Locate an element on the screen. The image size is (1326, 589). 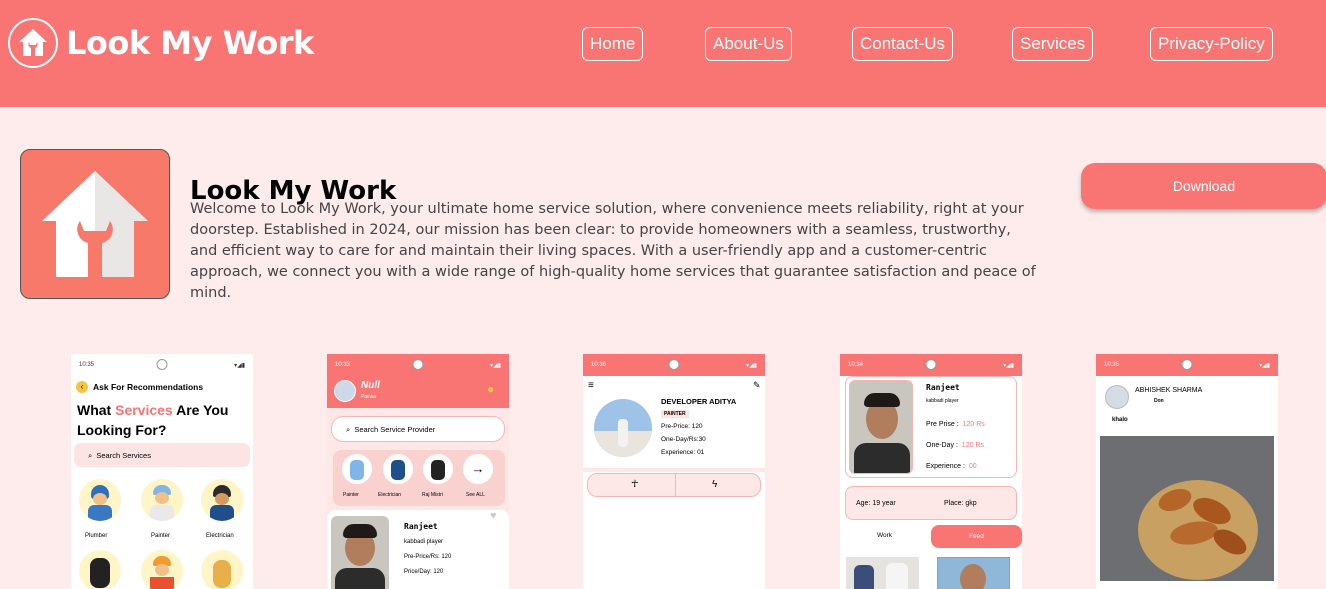
search-placeholder: Search Service Provider is located at coordinates (395, 429).